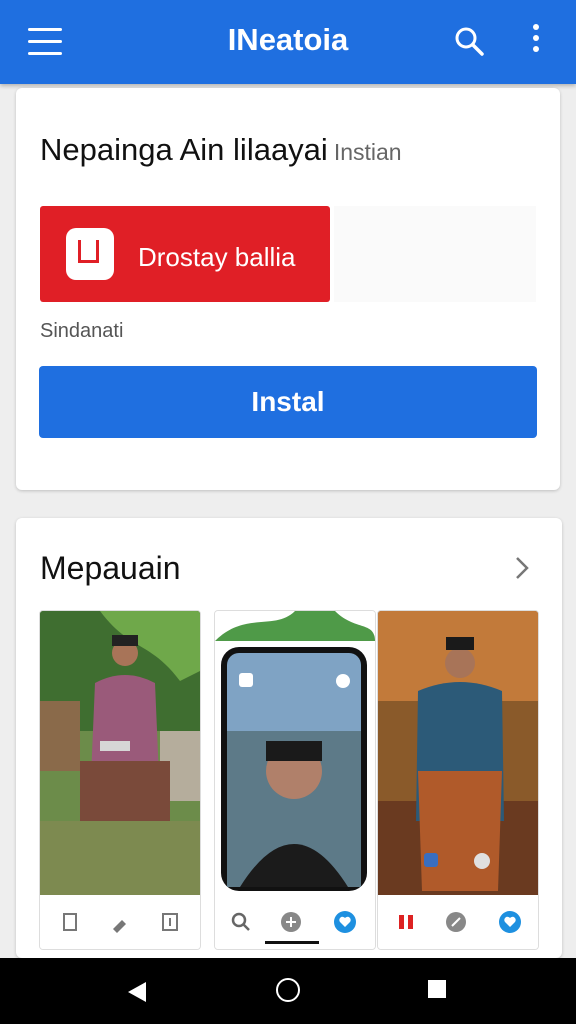  What do you see at coordinates (292, 942) in the screenshot?
I see `home-indicator` at bounding box center [292, 942].